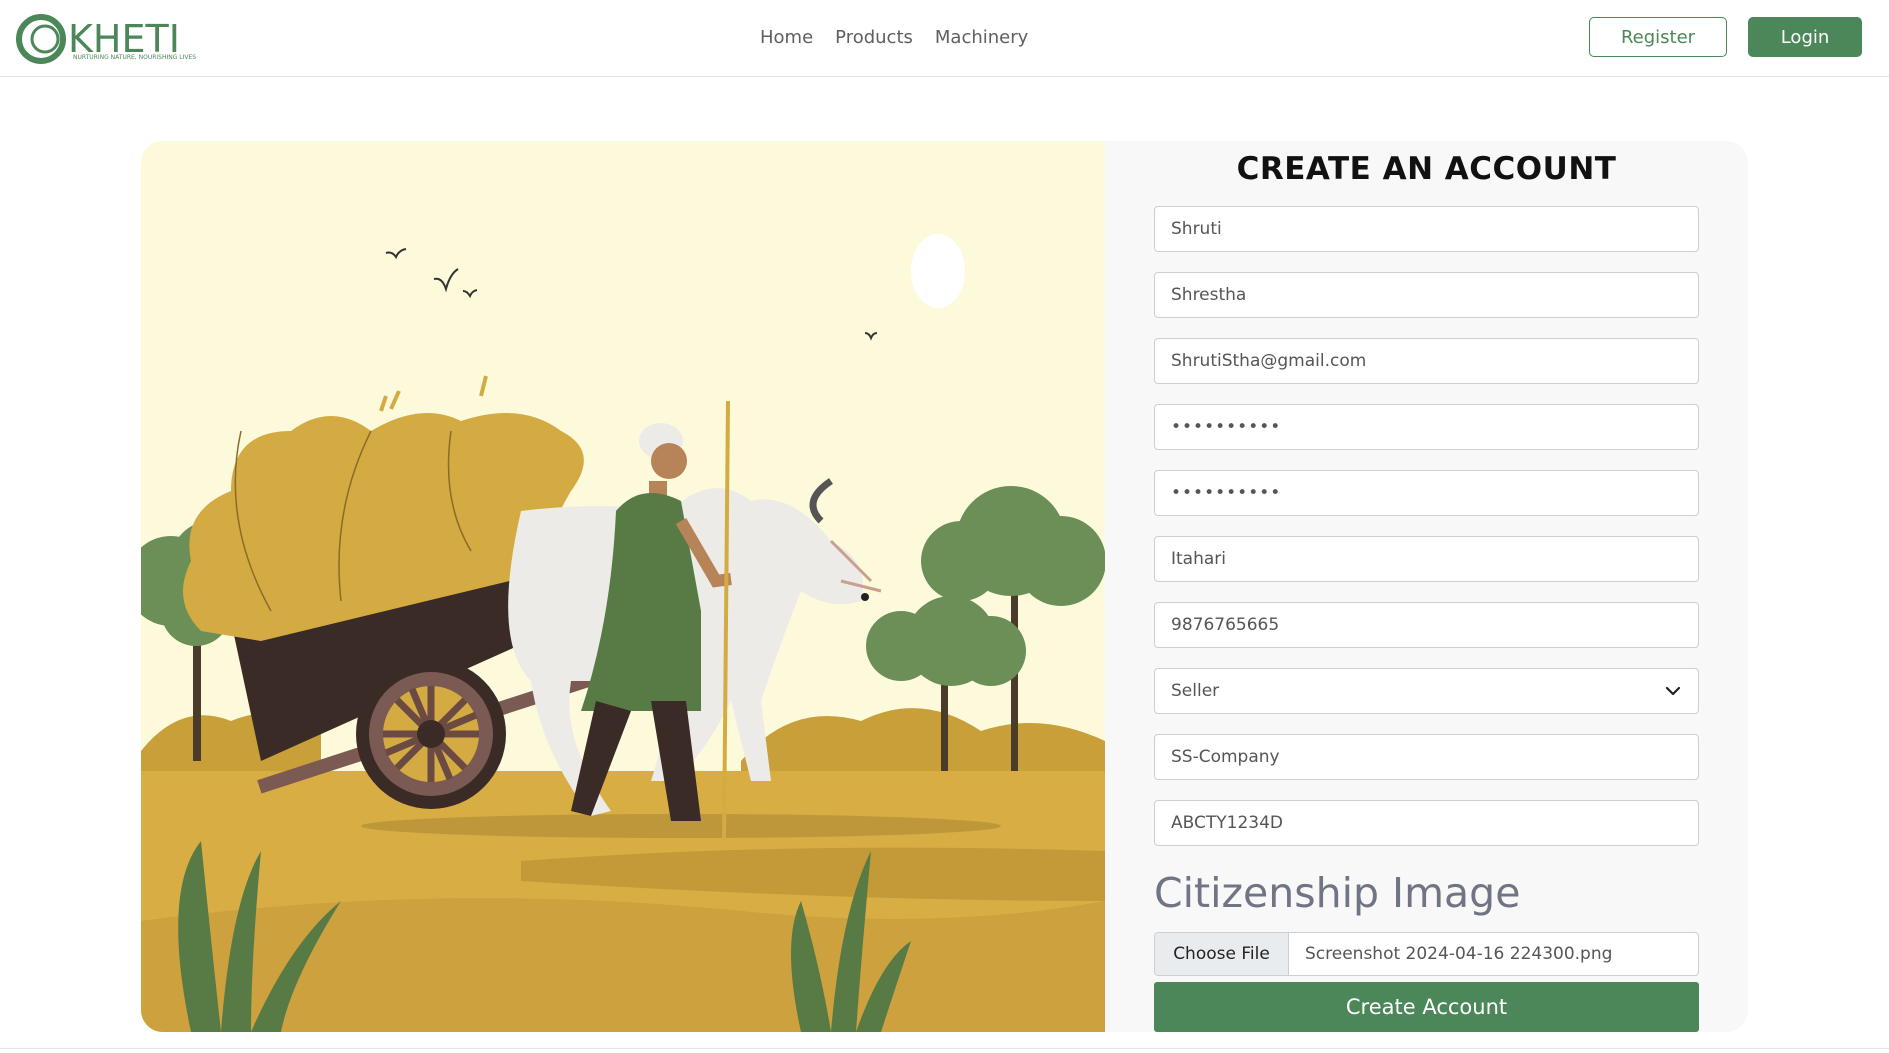 This screenshot has width=1889, height=1053. What do you see at coordinates (1426, 823) in the screenshot?
I see `pan-field: ABCTY1234D` at bounding box center [1426, 823].